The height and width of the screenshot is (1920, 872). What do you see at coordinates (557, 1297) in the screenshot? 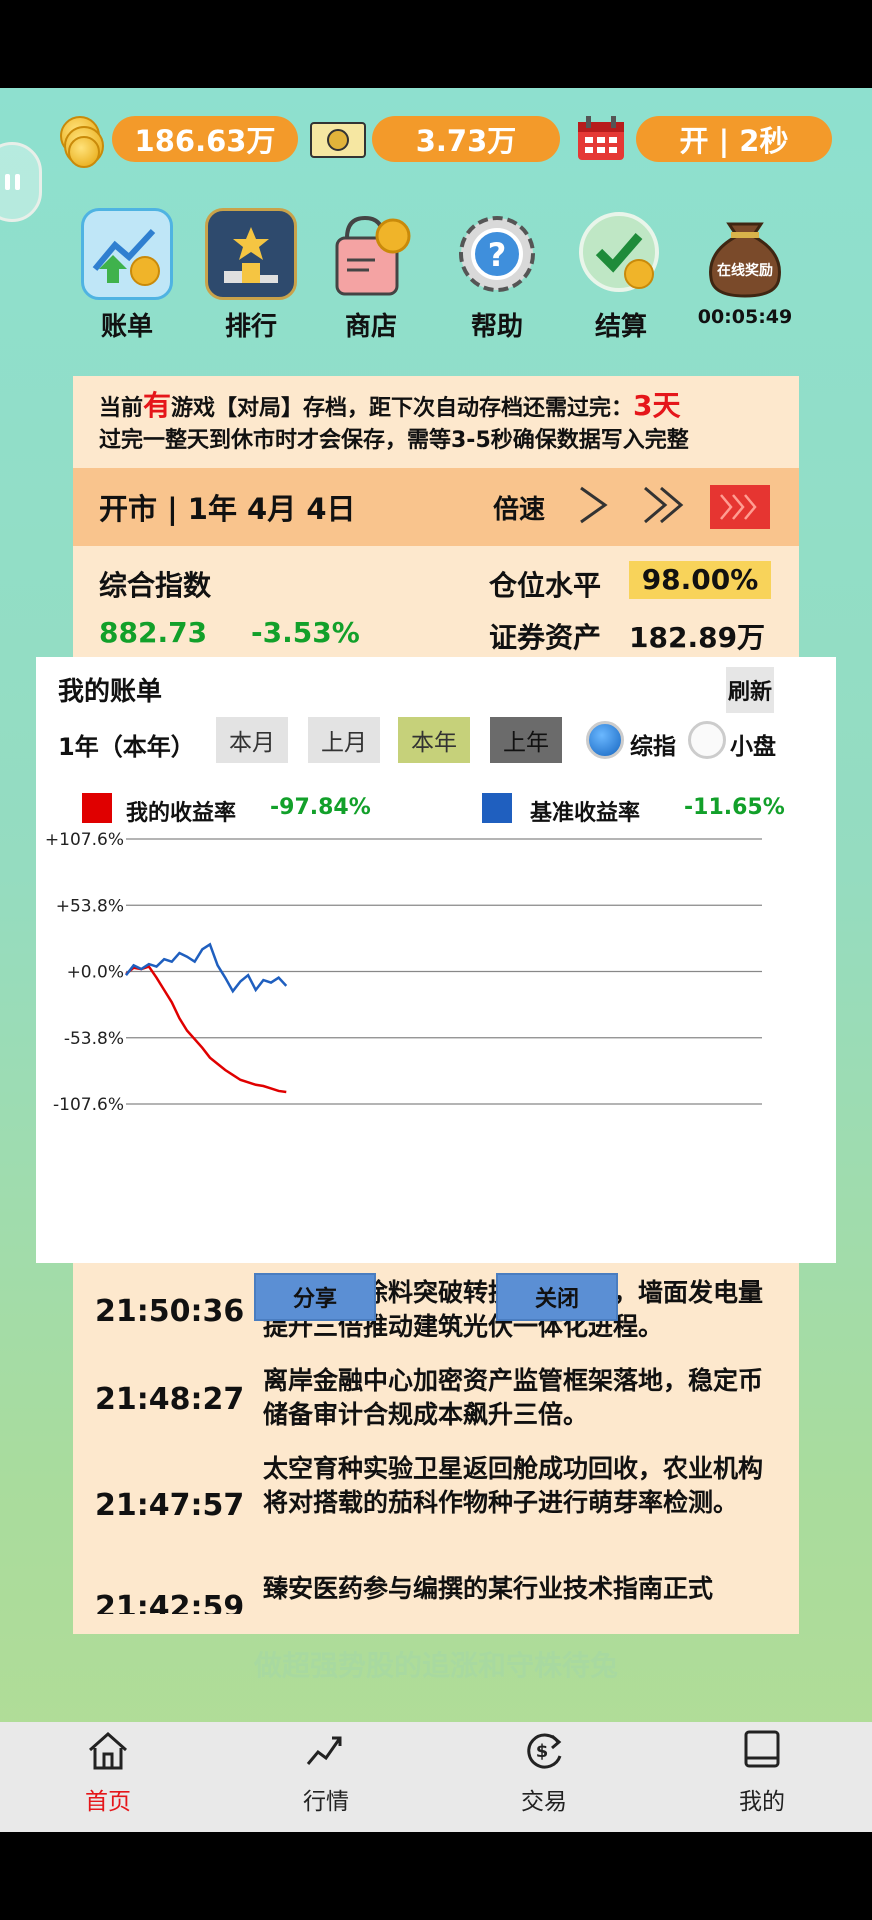
I see `close-button: 关闭` at bounding box center [557, 1297].